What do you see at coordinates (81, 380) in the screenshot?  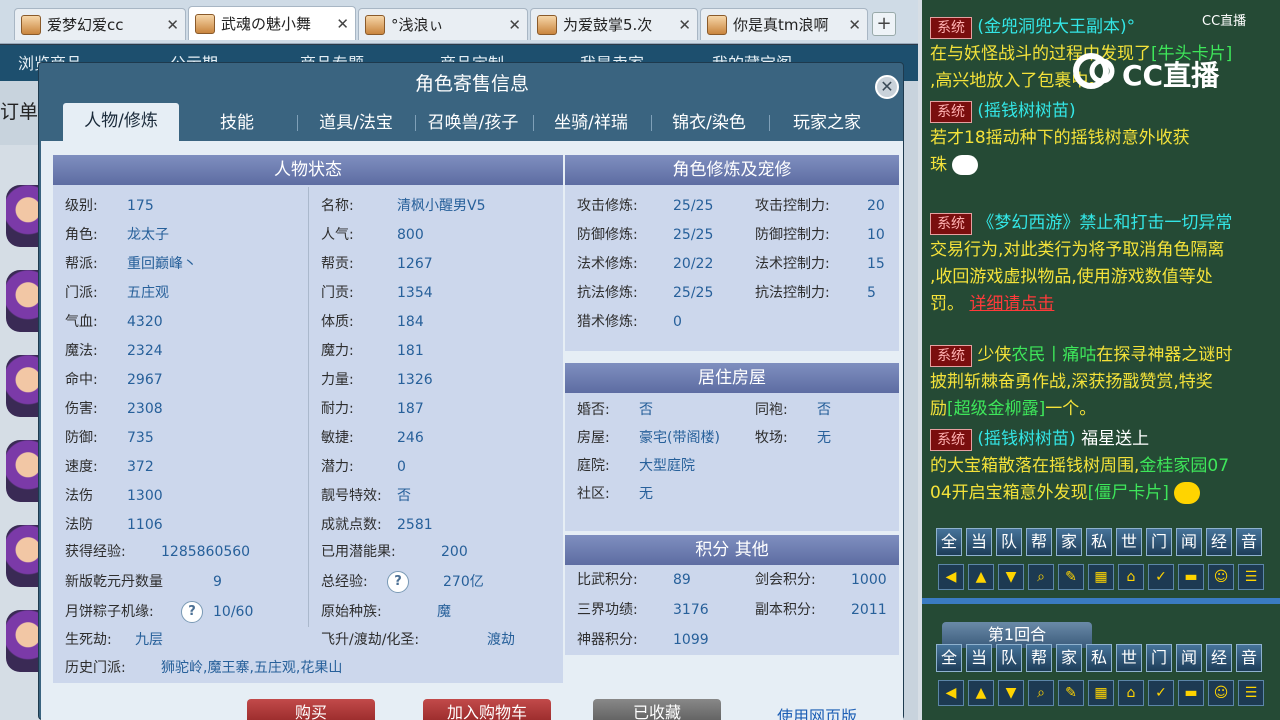 I see `stat-label: 命中:` at bounding box center [81, 380].